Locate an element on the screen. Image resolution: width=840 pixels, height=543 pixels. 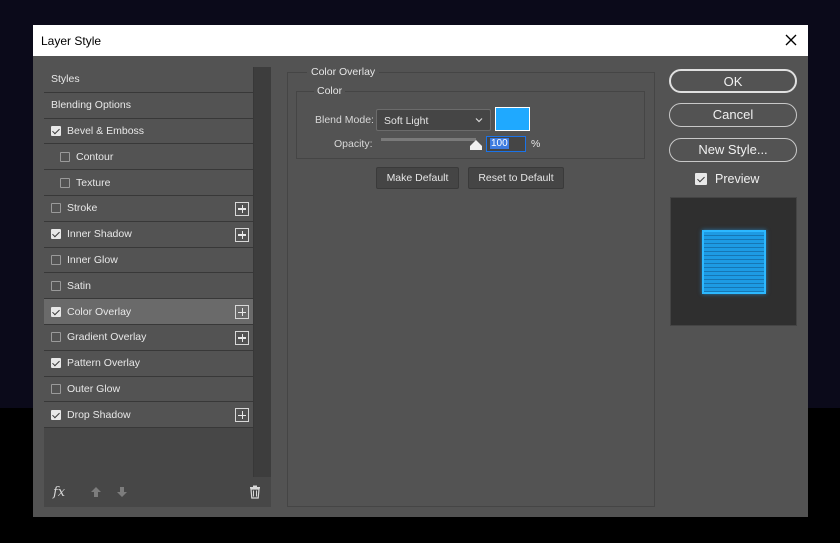
make-default-button: Make Default is located at coordinates (417, 178).